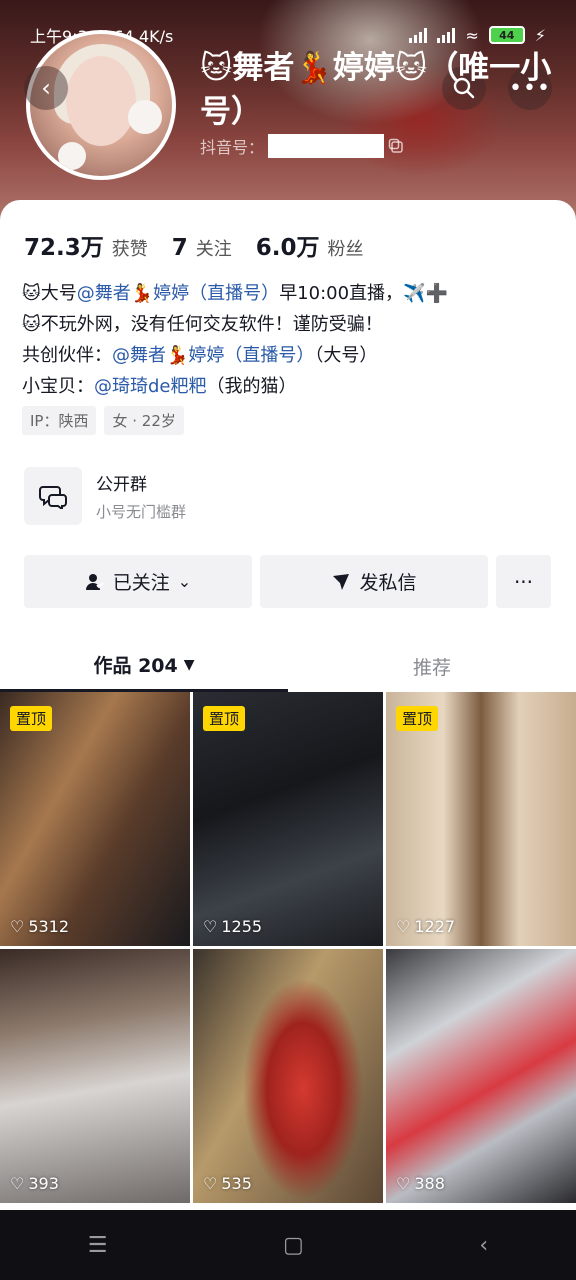  I want to click on caret-down-icon: ▼, so click(189, 664).